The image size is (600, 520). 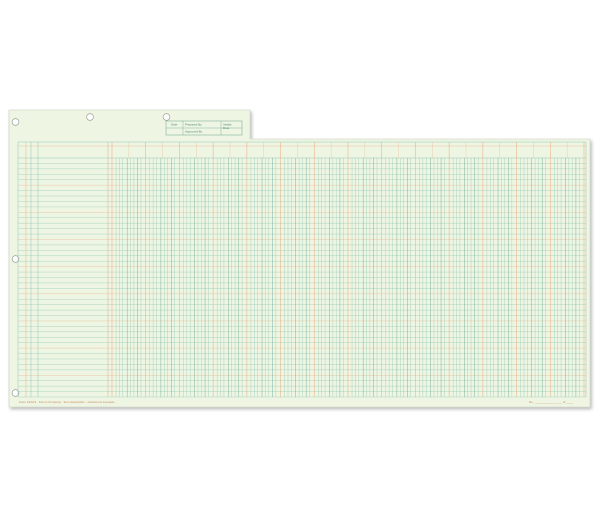 What do you see at coordinates (194, 132) in the screenshot?
I see `header-approved-by-label: Approved By` at bounding box center [194, 132].